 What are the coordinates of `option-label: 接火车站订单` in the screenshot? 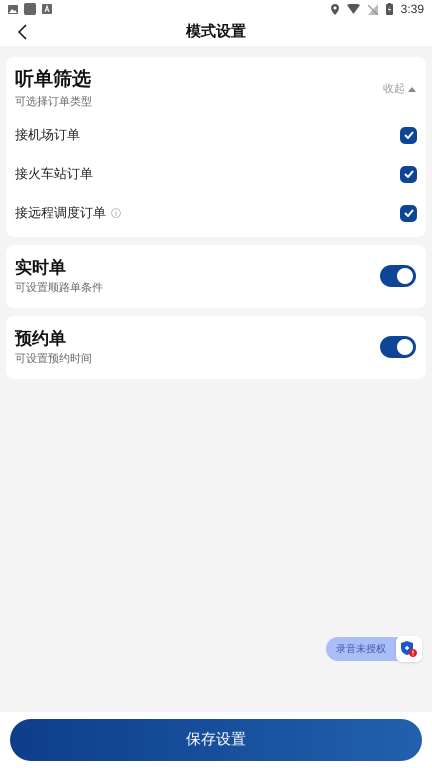 It's located at (54, 174).